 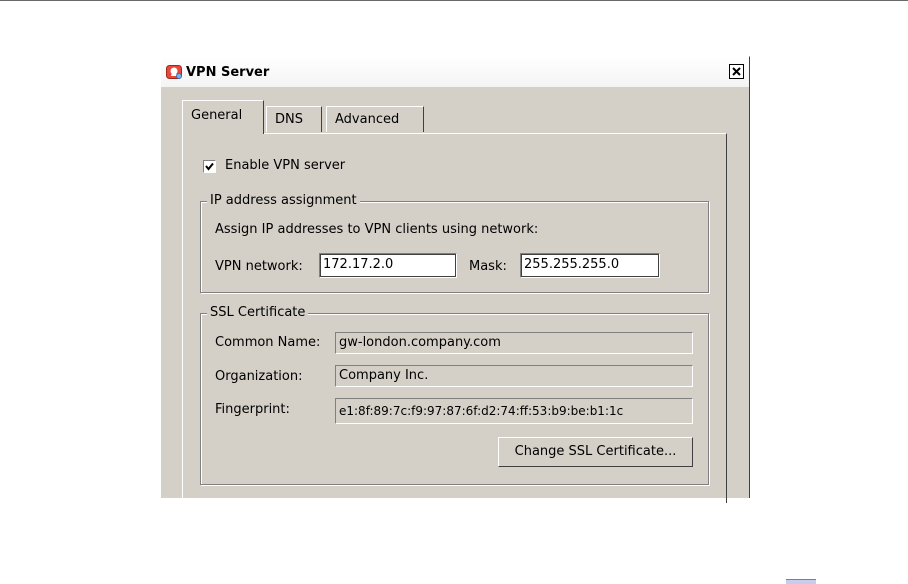 I want to click on organization-value: Company Inc., so click(x=384, y=375).